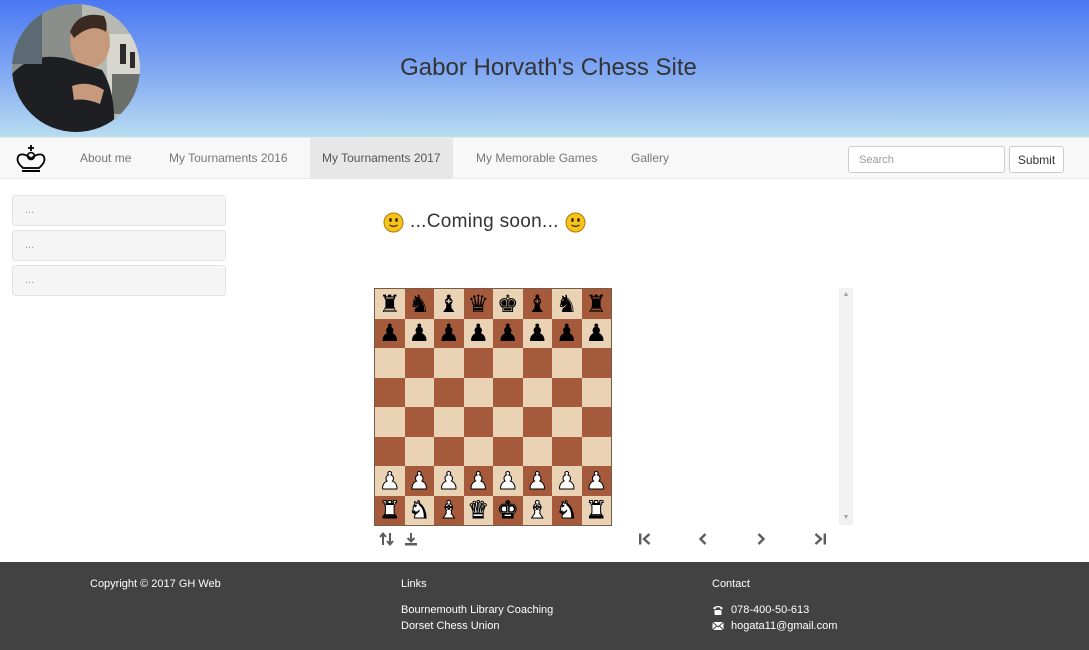  What do you see at coordinates (703, 539) in the screenshot?
I see `previous-move-icon` at bounding box center [703, 539].